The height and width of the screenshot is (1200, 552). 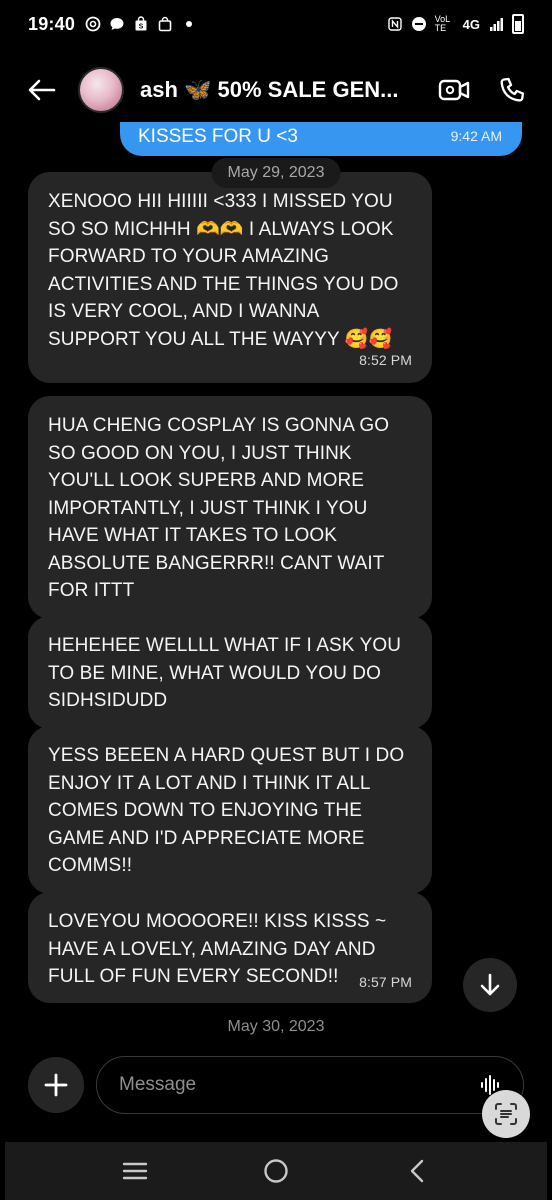 What do you see at coordinates (276, 173) in the screenshot?
I see `date-separator: May 29, 2023` at bounding box center [276, 173].